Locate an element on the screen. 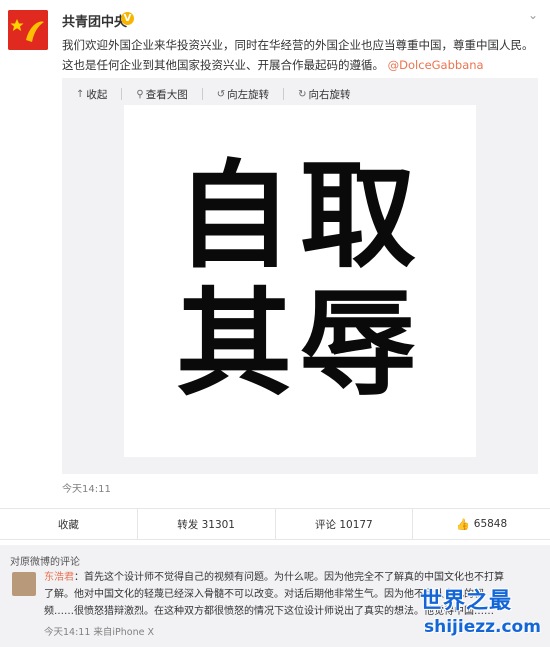 This screenshot has width=550, height=647. media-toolbar: ↑ 收起 ⚲ 查看大图 ↺ 向左旋转 ↻ 向右旋转 is located at coordinates (213, 94).